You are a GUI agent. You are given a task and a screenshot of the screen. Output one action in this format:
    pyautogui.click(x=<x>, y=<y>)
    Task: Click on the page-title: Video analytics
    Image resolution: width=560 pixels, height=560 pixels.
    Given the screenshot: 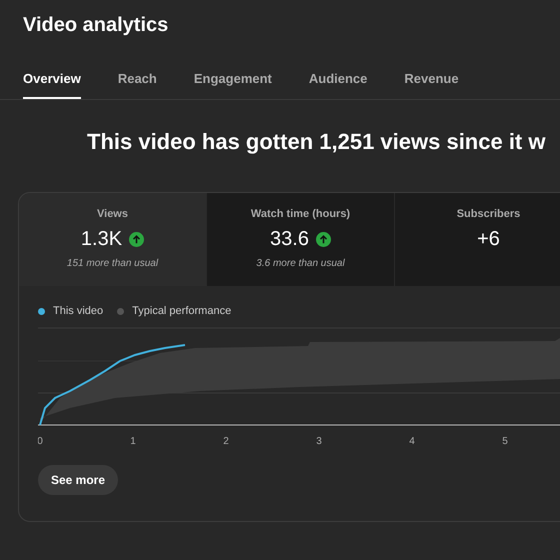 What is the action you would take?
    pyautogui.click(x=96, y=25)
    